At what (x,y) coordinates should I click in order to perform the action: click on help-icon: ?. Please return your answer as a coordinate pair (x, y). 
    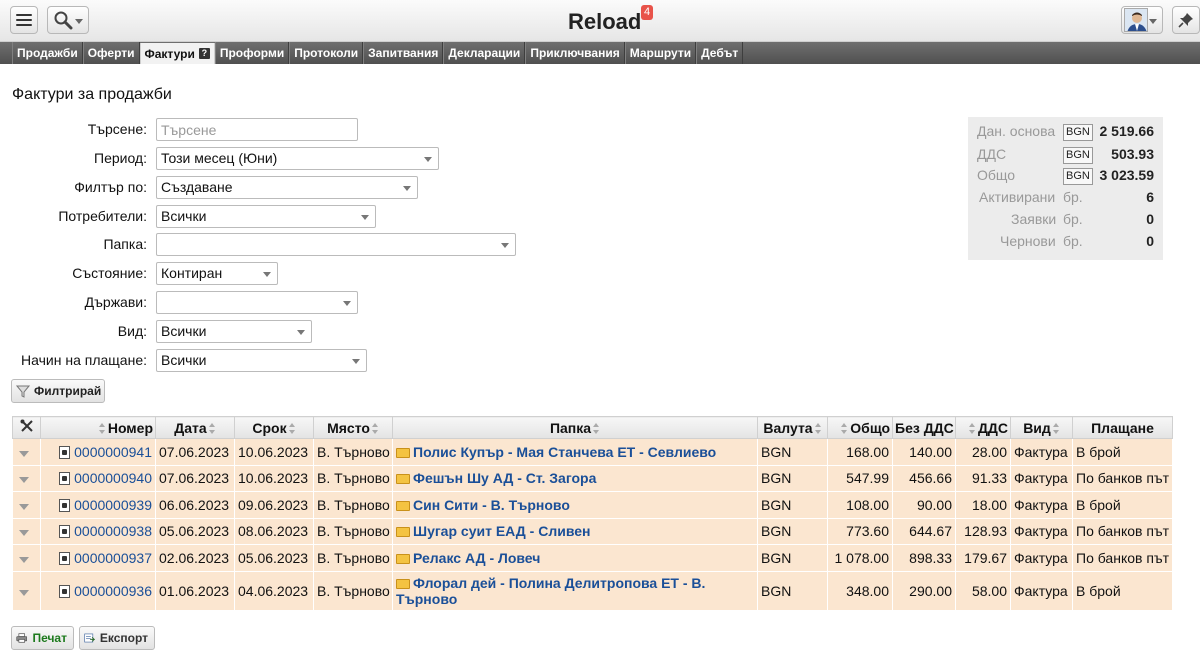
    Looking at the image, I should click on (204, 53).